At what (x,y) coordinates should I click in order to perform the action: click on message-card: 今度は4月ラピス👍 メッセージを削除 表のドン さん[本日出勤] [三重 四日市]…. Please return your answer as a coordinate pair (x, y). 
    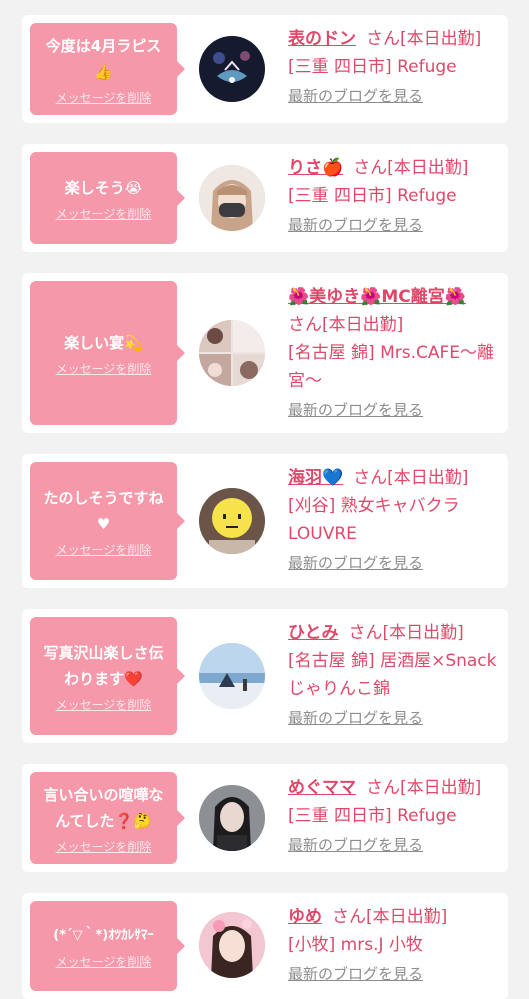
    Looking at the image, I should click on (265, 69).